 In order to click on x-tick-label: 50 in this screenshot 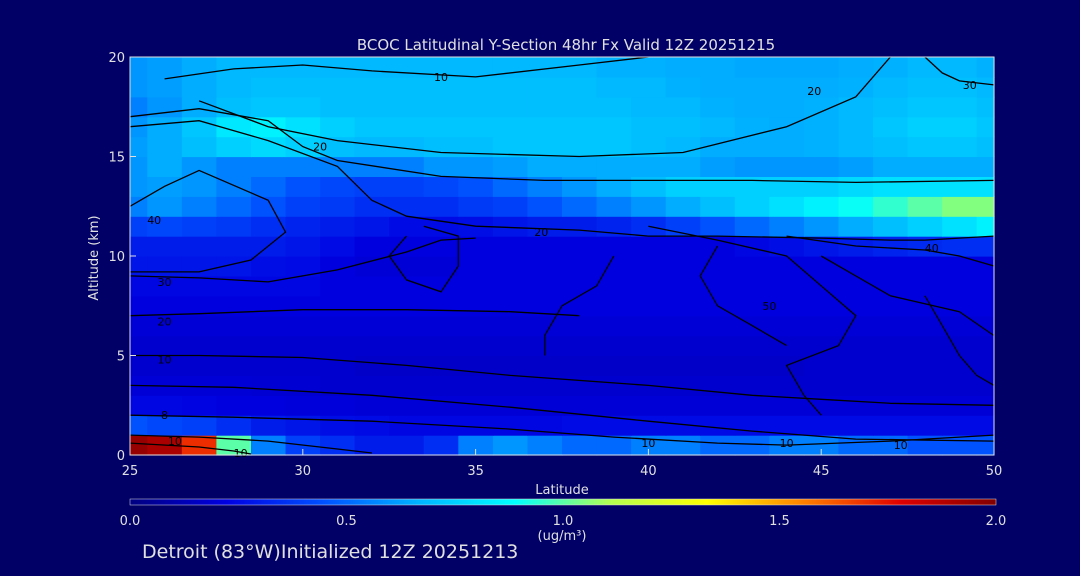, I will do `click(994, 471)`.